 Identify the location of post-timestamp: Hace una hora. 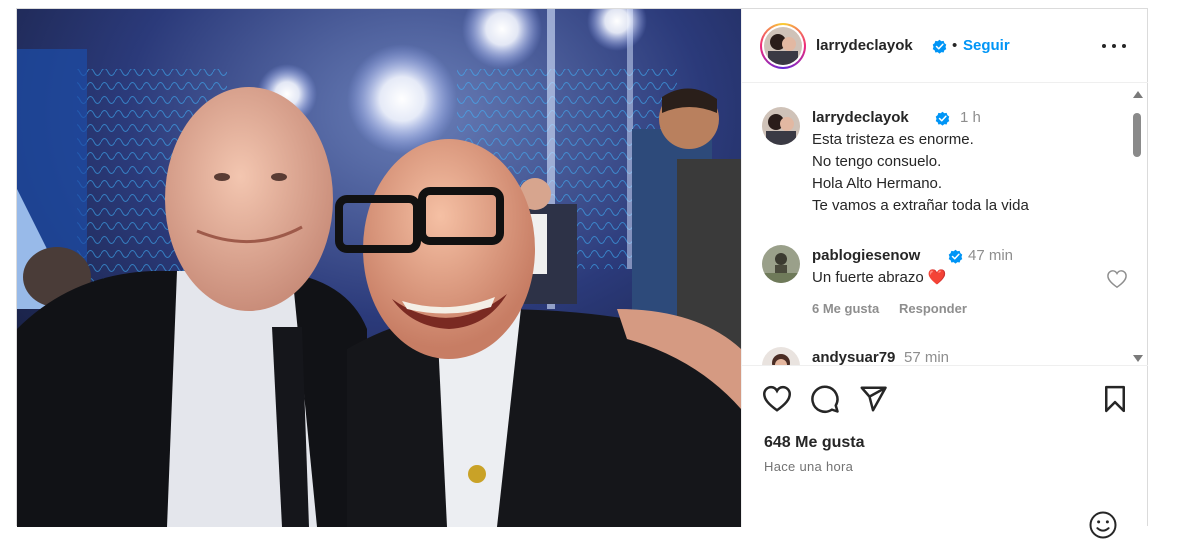
(808, 466).